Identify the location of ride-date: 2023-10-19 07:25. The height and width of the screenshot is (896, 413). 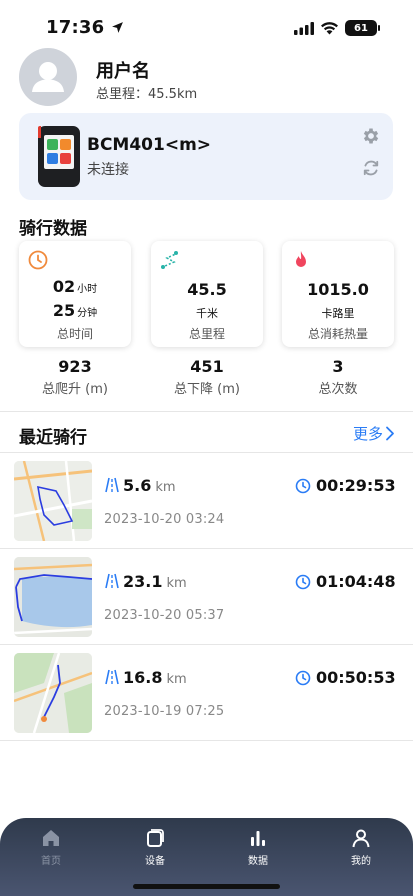
(164, 711).